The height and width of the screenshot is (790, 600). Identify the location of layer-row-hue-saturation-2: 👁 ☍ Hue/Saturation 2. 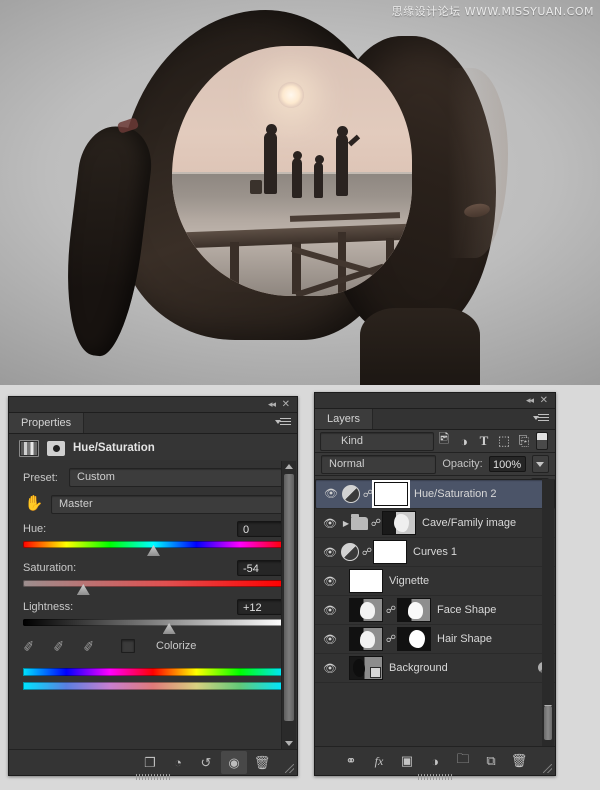
(435, 494).